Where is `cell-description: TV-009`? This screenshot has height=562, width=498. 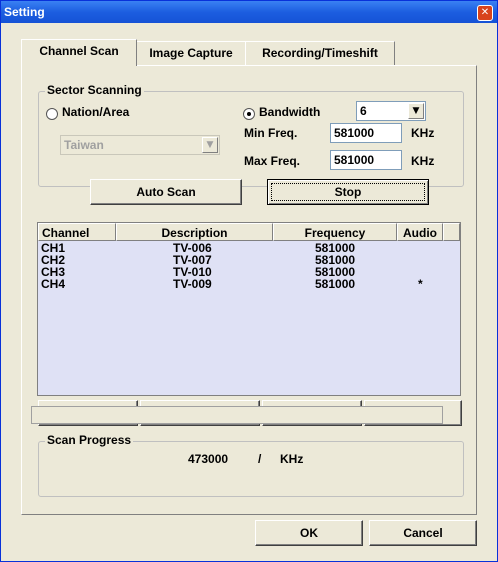 cell-description: TV-009 is located at coordinates (192, 284).